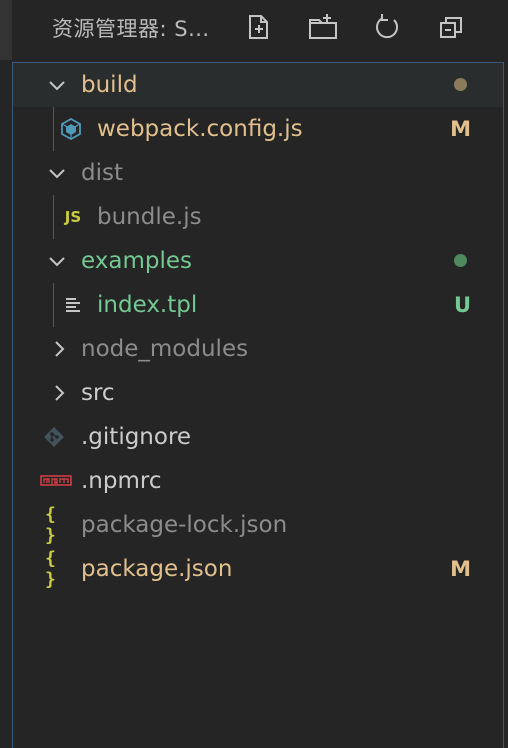  Describe the element at coordinates (258, 349) in the screenshot. I see `tree-item-node-modules: node_modules` at that location.